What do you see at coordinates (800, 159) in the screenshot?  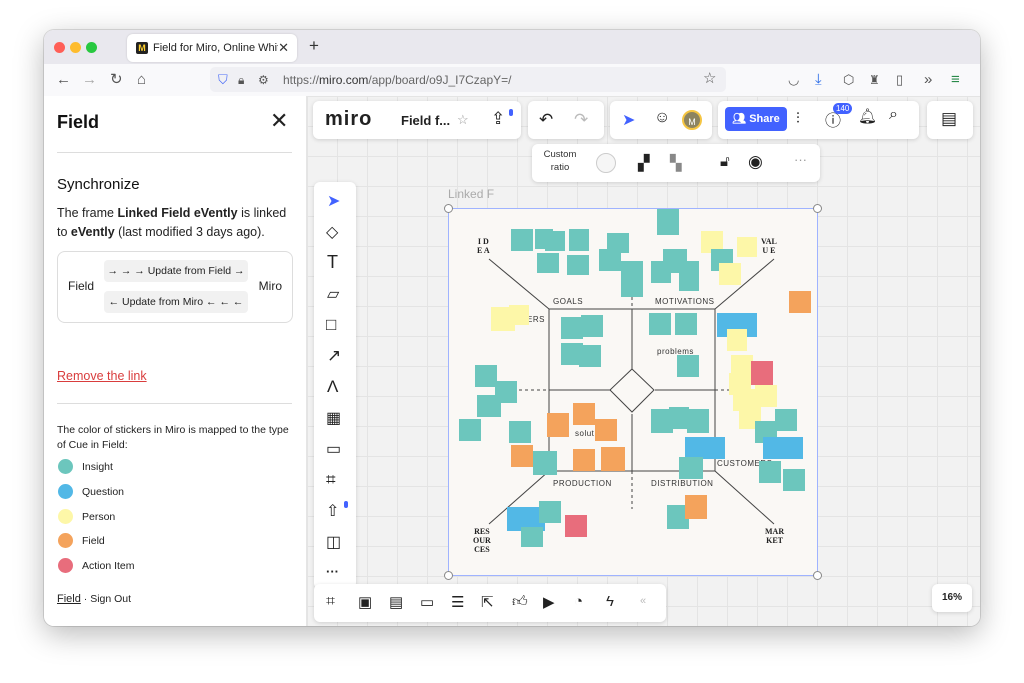 I see `more-options-icon: ···` at bounding box center [800, 159].